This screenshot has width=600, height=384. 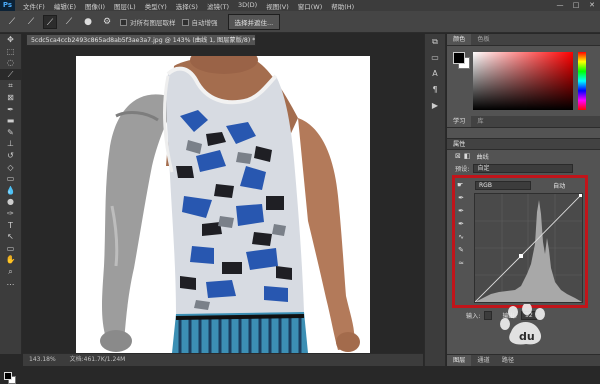 What do you see at coordinates (483, 360) in the screenshot?
I see `tab-channels: 通道` at bounding box center [483, 360].